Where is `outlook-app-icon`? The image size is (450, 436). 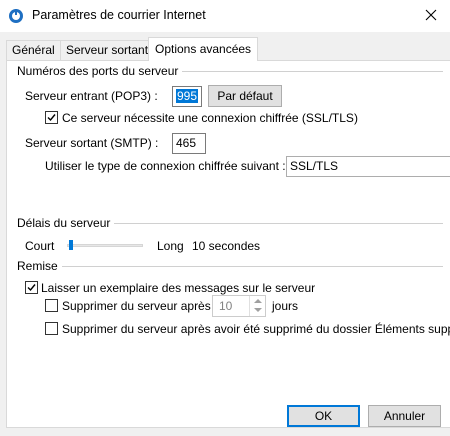 outlook-app-icon is located at coordinates (16, 16).